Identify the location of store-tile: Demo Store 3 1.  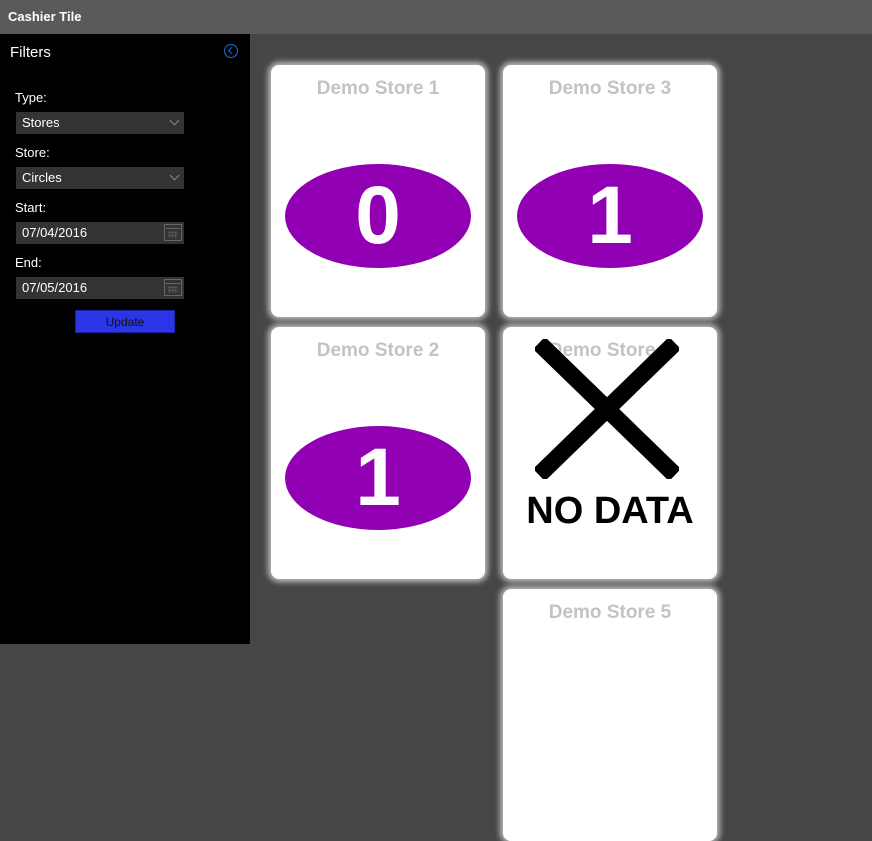
(610, 191).